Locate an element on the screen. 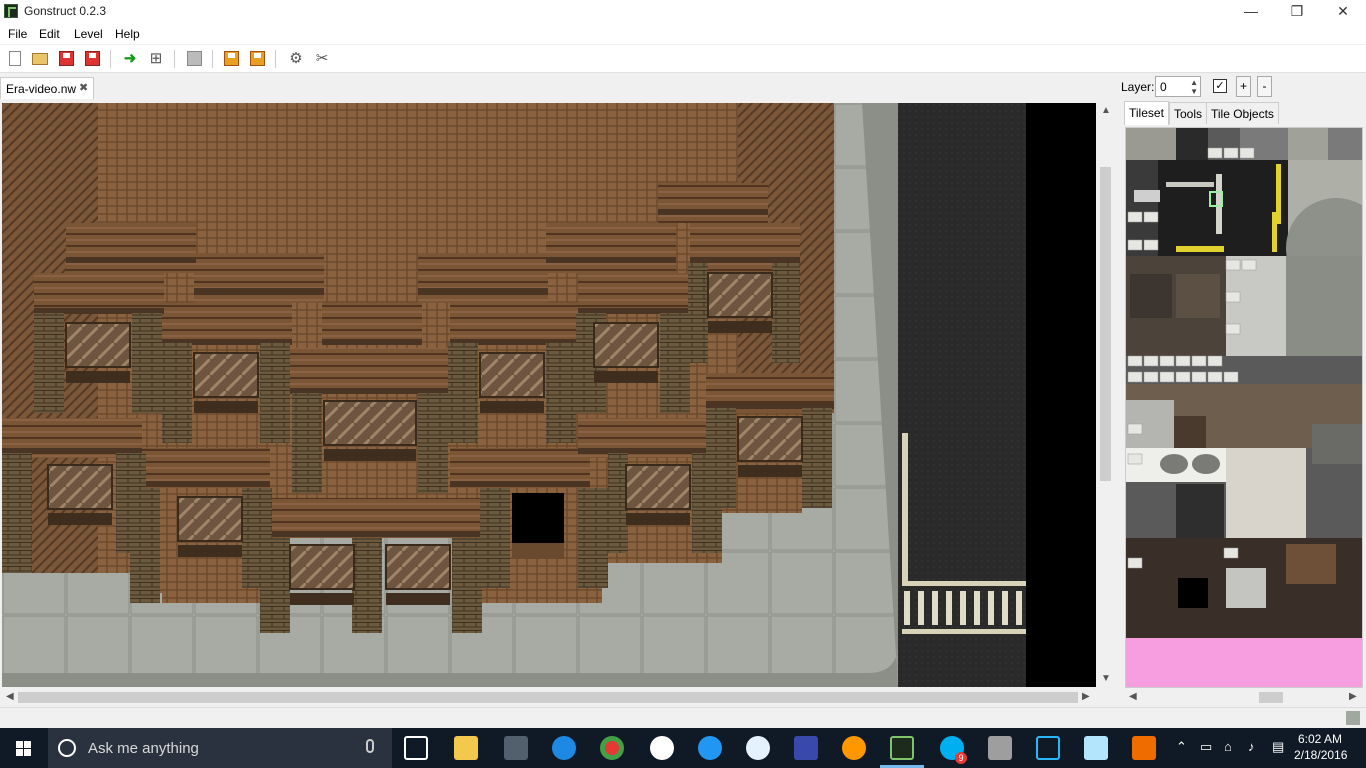 The height and width of the screenshot is (768, 1366). start-button is located at coordinates (24, 748).